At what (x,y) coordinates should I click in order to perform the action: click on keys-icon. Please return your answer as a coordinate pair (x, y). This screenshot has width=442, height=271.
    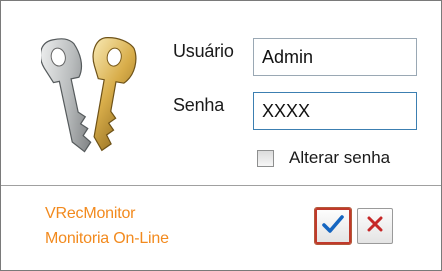
    Looking at the image, I should click on (94, 91).